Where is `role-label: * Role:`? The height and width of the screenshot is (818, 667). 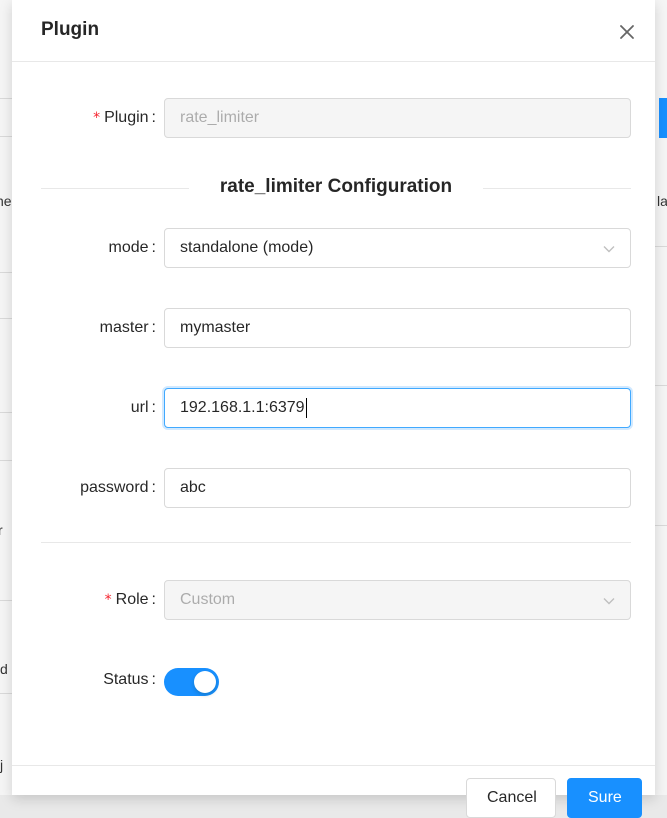 role-label: * Role: is located at coordinates (130, 599).